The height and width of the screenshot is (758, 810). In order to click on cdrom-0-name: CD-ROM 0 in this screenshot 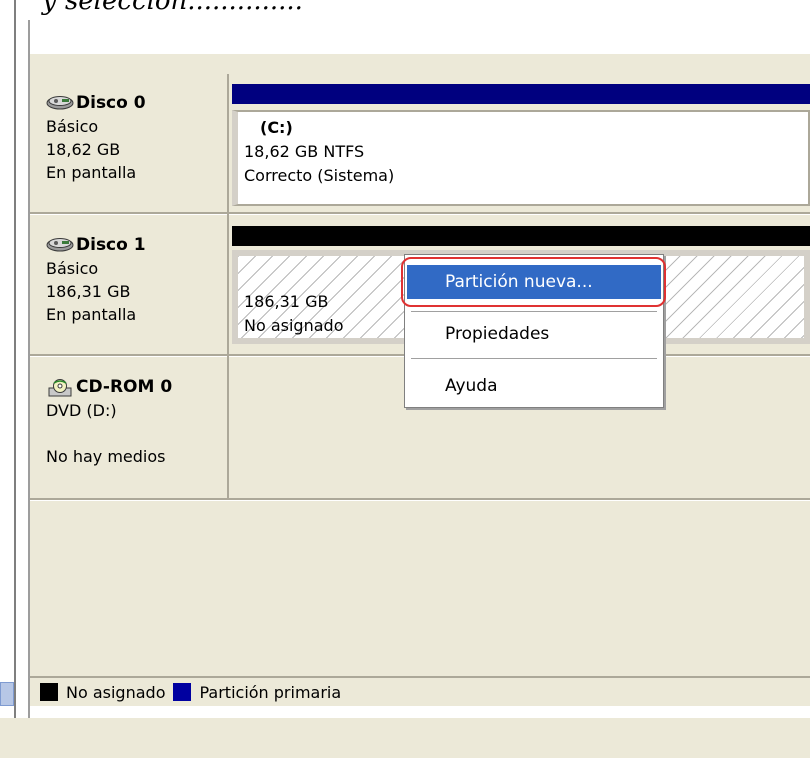, I will do `click(124, 387)`.